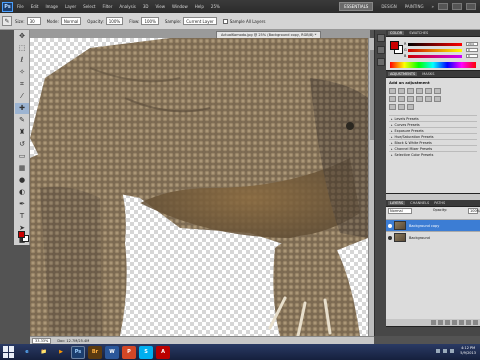  What do you see at coordinates (394, 45) in the screenshot?
I see `panel-foreground-swatch` at bounding box center [394, 45].